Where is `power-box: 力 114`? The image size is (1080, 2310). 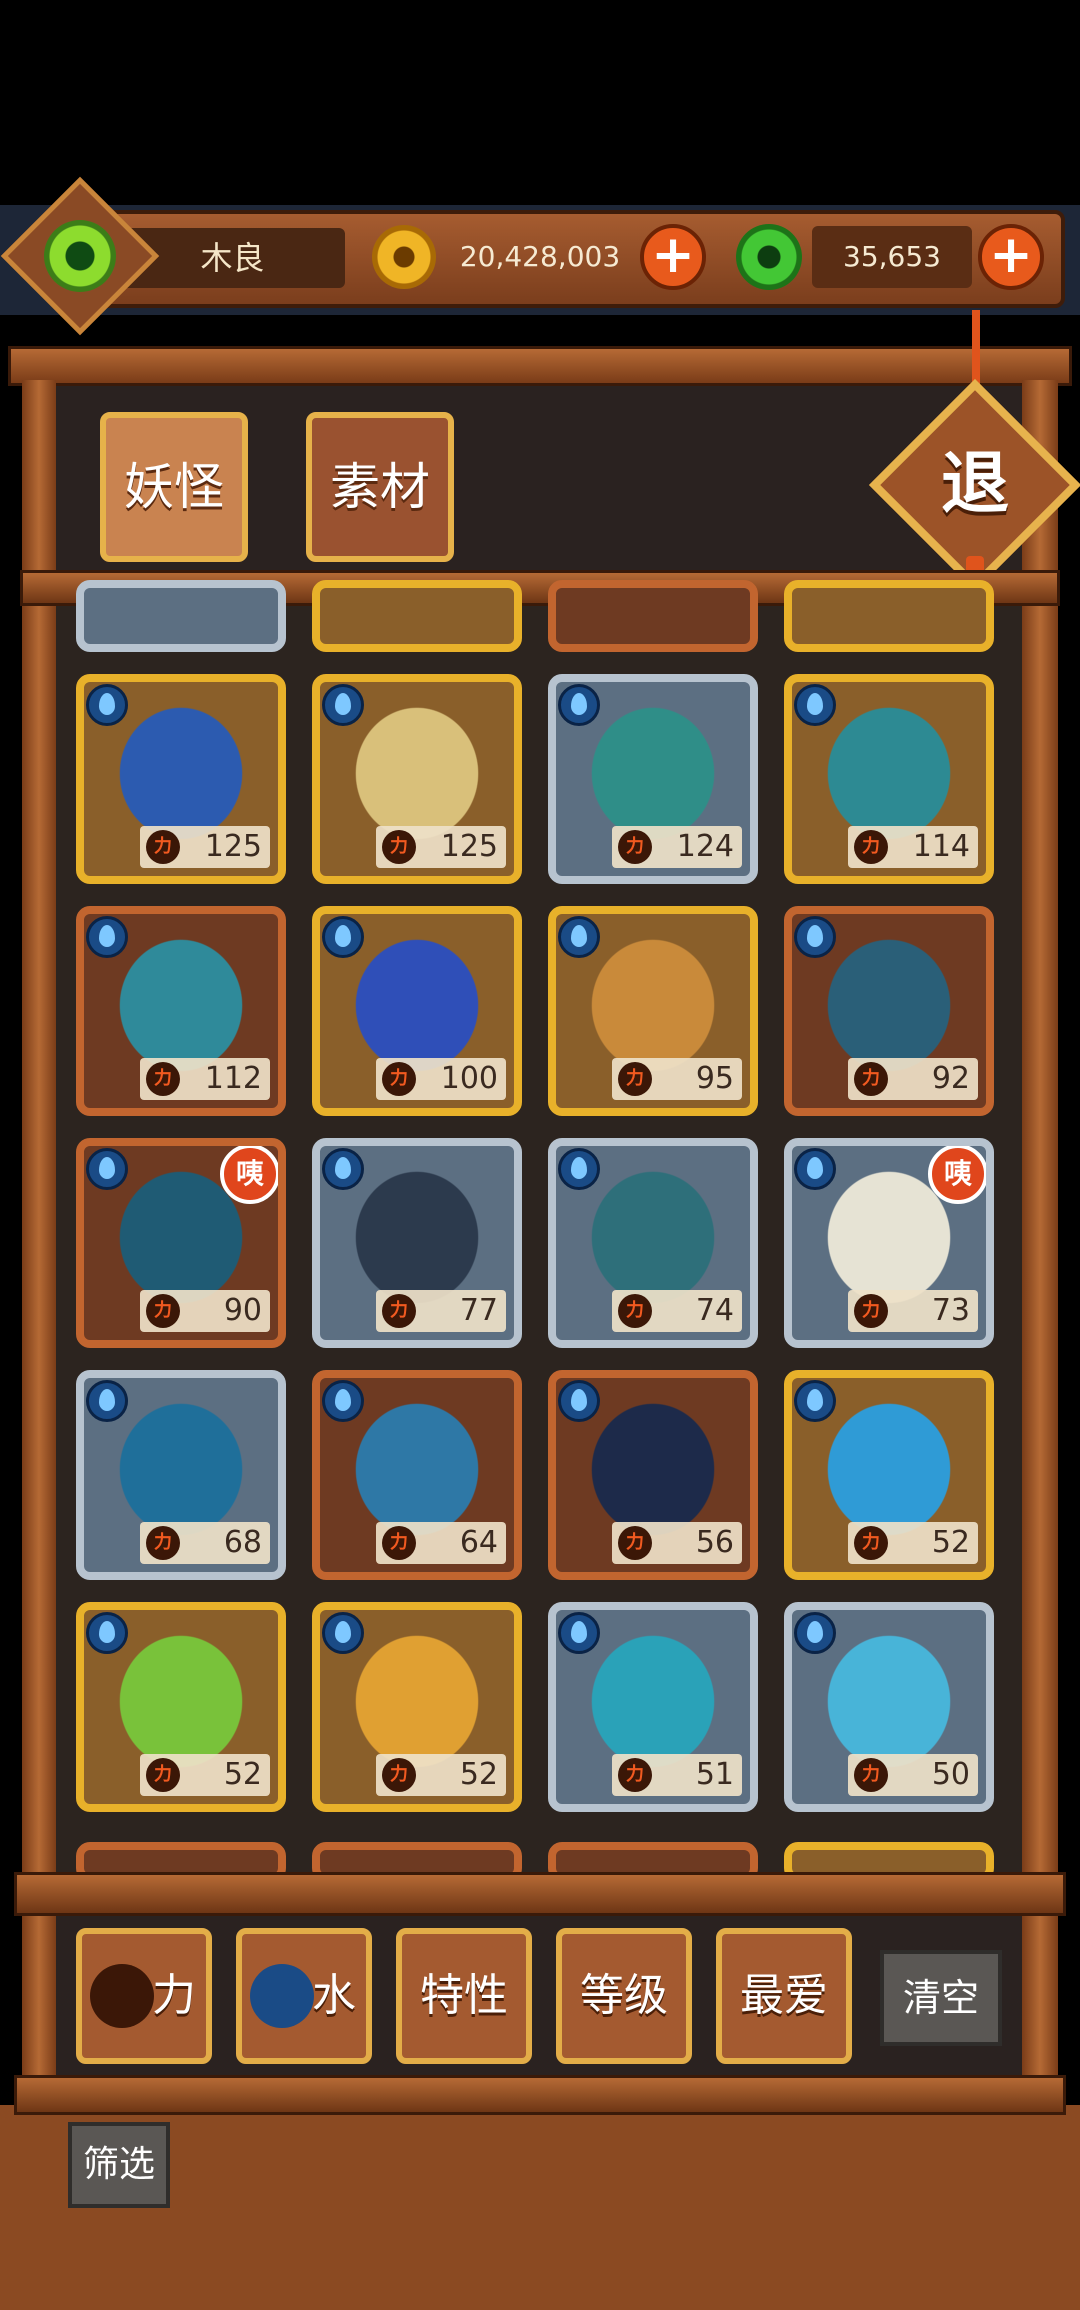 power-box: 力 114 is located at coordinates (913, 847).